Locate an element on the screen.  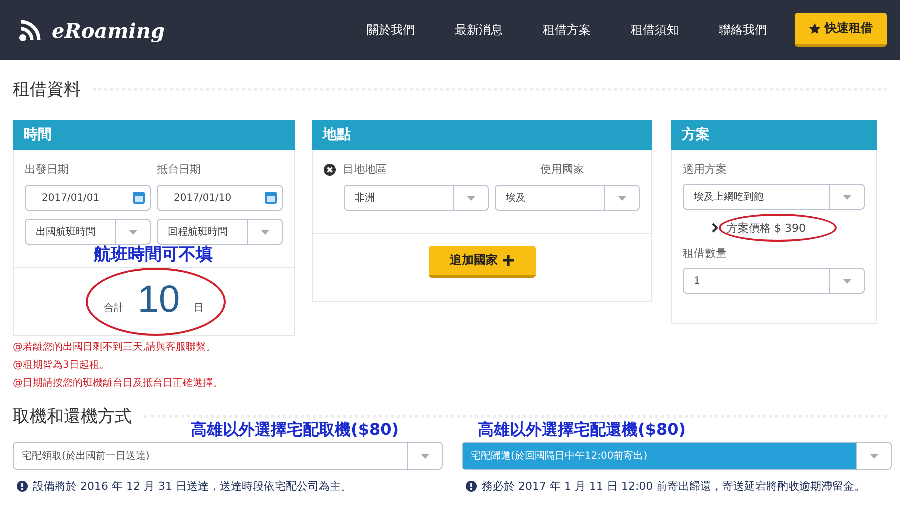
field-label: 使用國家 is located at coordinates (563, 169).